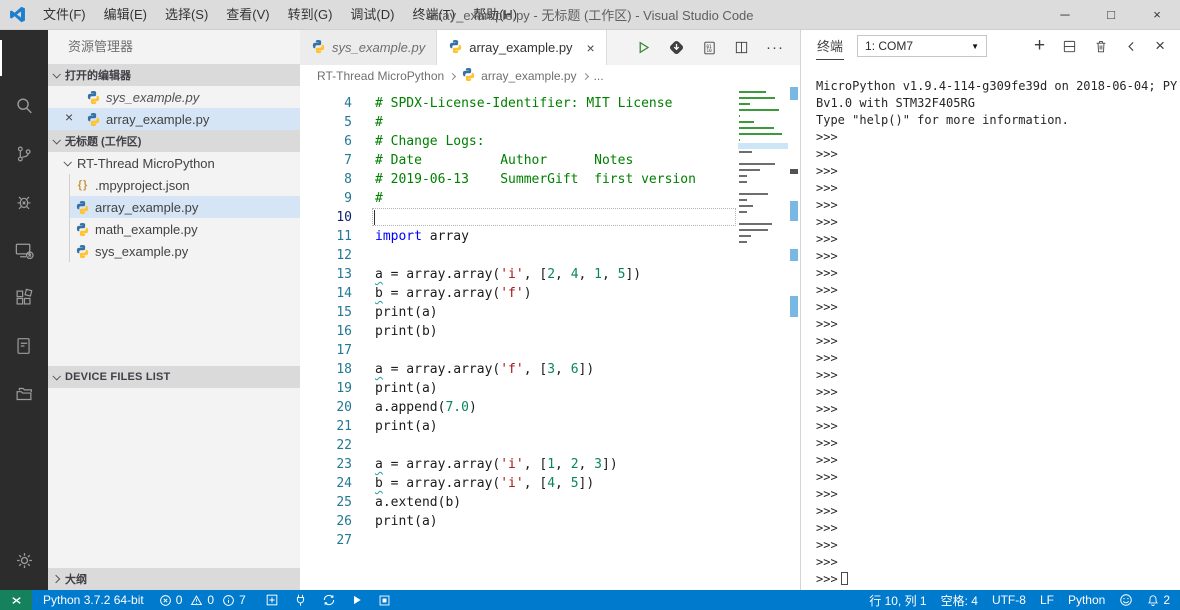 The image size is (1180, 610). Describe the element at coordinates (550, 540) in the screenshot. I see `code-line: 27` at that location.